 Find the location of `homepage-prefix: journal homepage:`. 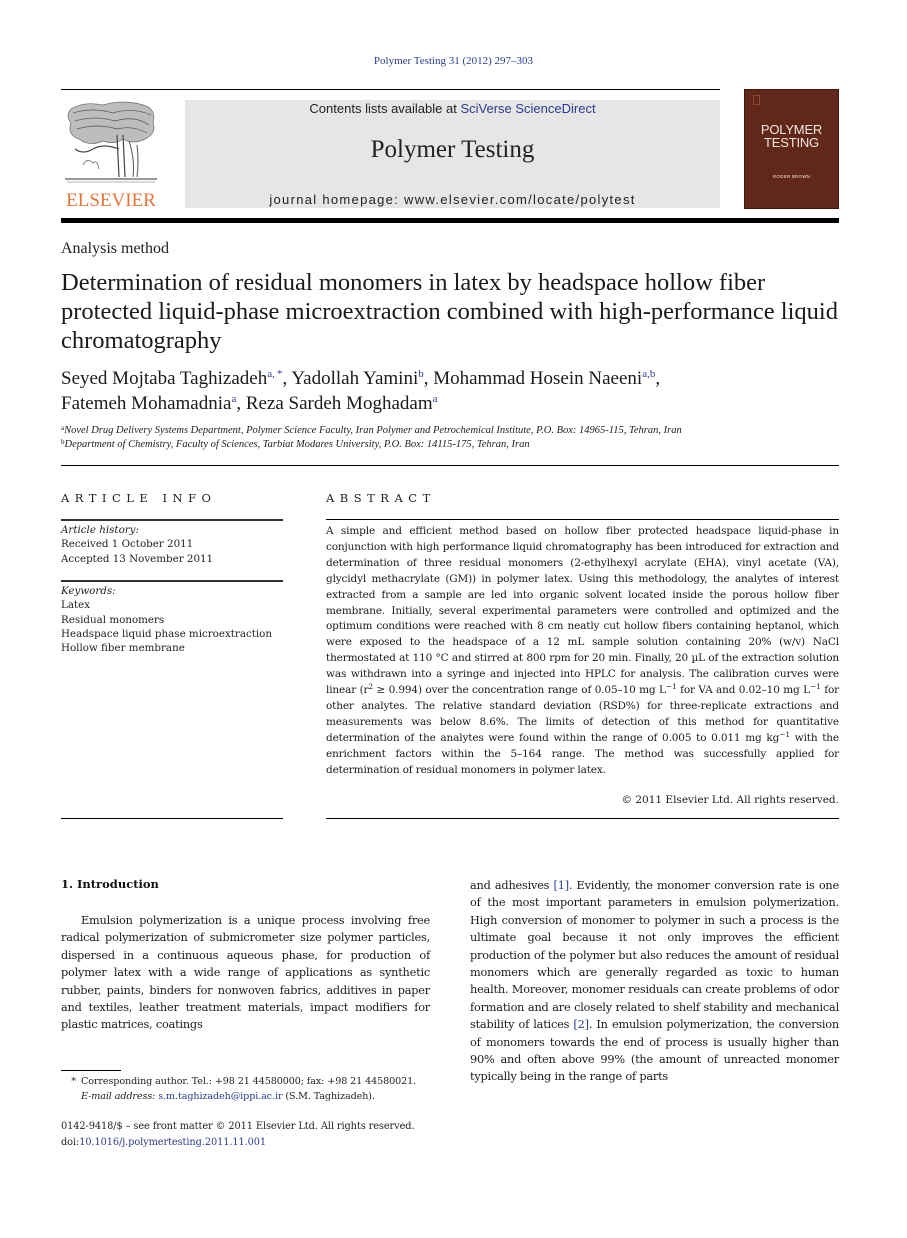

homepage-prefix: journal homepage: is located at coordinates (337, 199).